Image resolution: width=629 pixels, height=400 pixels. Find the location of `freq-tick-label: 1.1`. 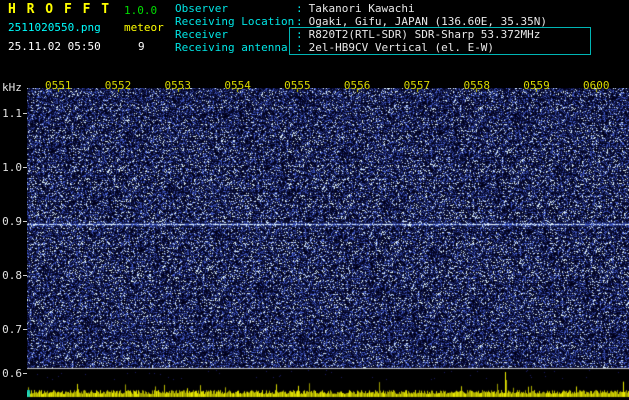

freq-tick-label: 1.1 is located at coordinates (12, 113).